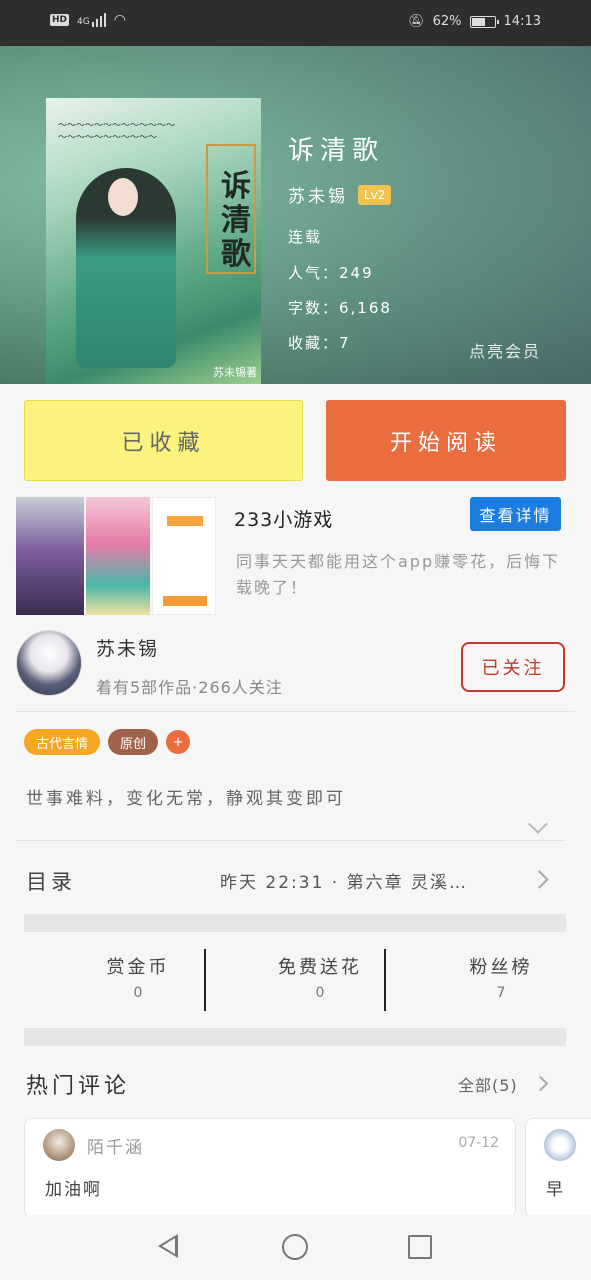  What do you see at coordinates (235, 372) in the screenshot?
I see `cover-signature: 苏未锡著` at bounding box center [235, 372].